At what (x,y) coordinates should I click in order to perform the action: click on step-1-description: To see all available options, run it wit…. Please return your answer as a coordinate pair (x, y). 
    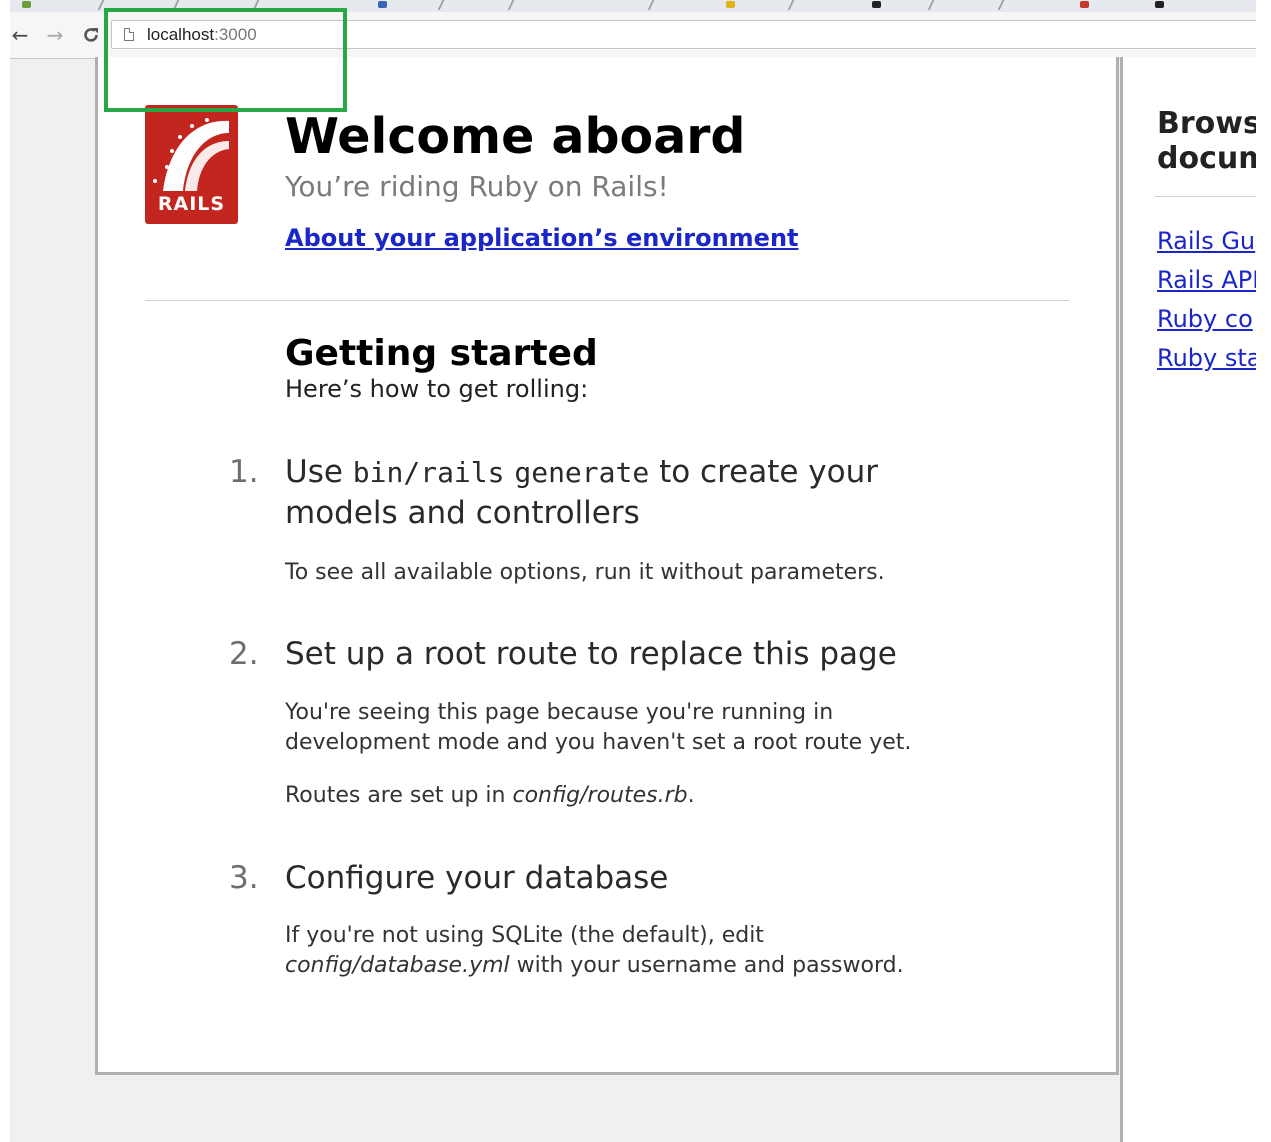
    Looking at the image, I should click on (585, 572).